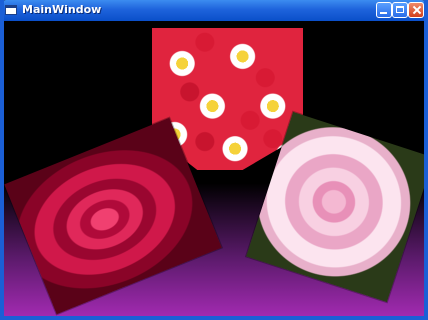  I want to click on close-button, so click(416, 10).